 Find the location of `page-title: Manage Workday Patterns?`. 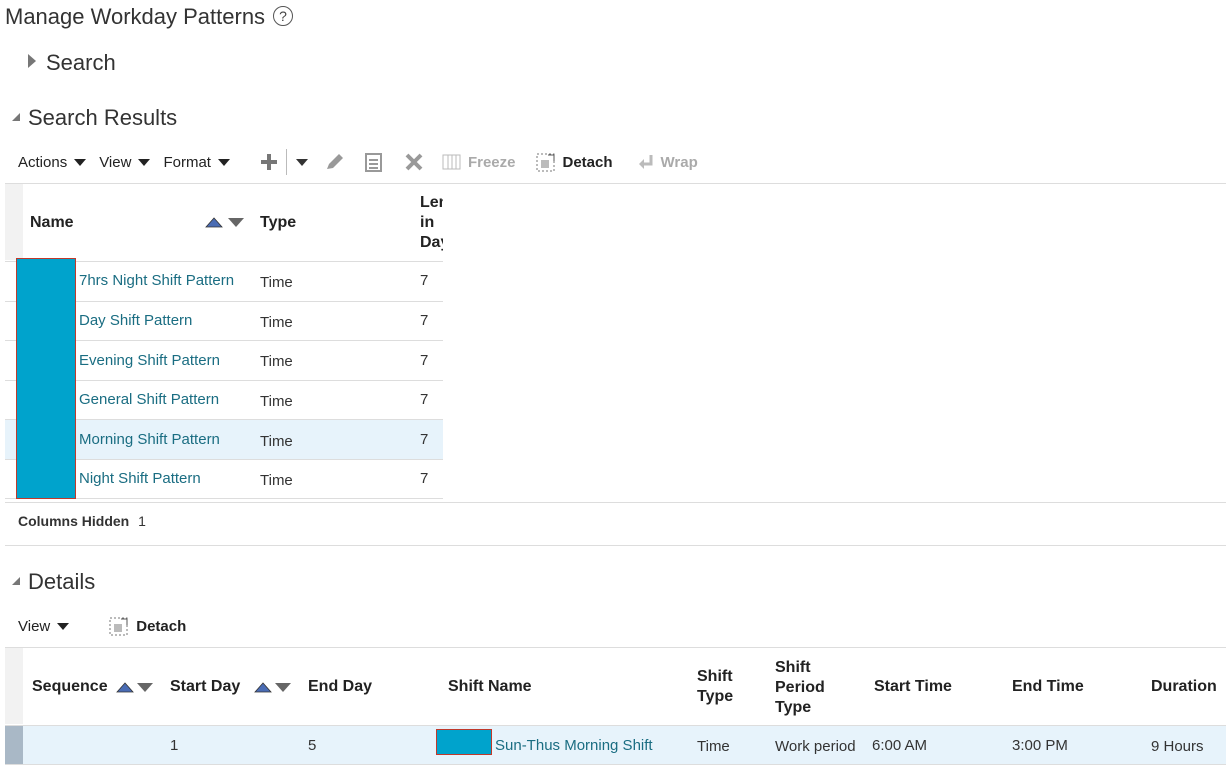

page-title: Manage Workday Patterns? is located at coordinates (149, 17).